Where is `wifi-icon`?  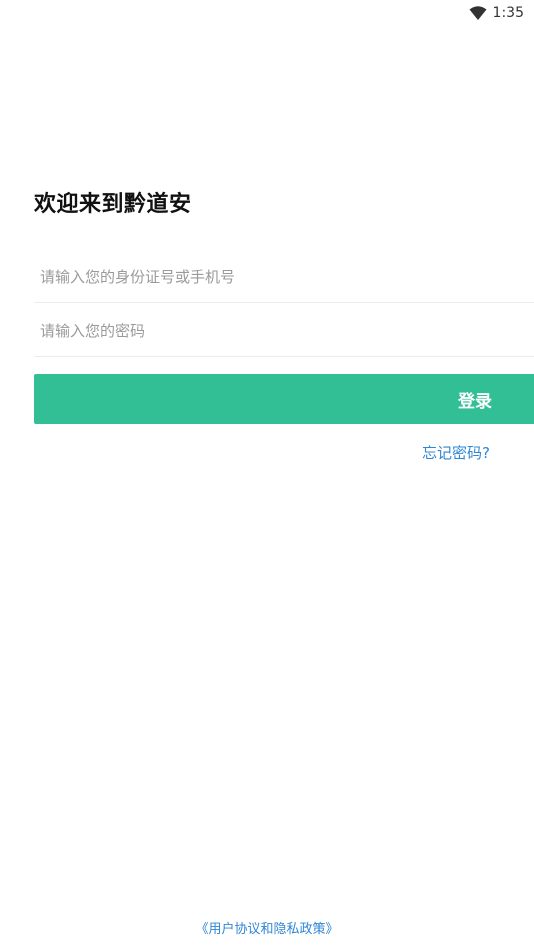 wifi-icon is located at coordinates (478, 13).